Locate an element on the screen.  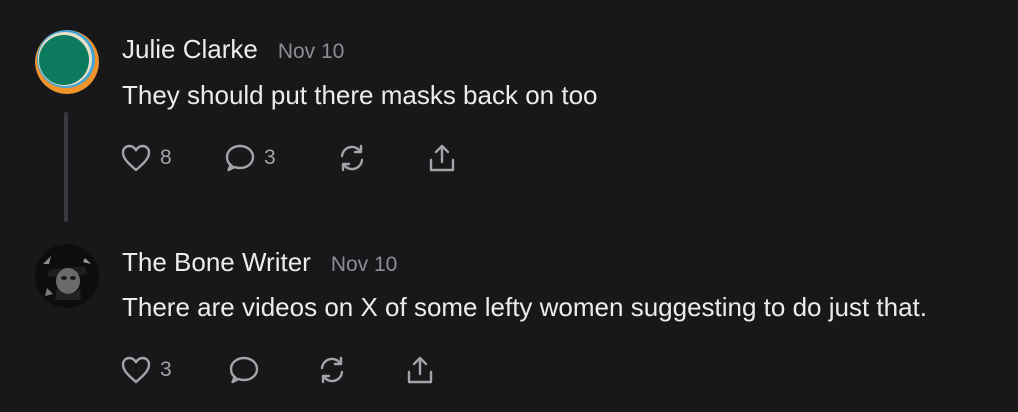
comment-header: Julie Clarke Nov 10 is located at coordinates (233, 49).